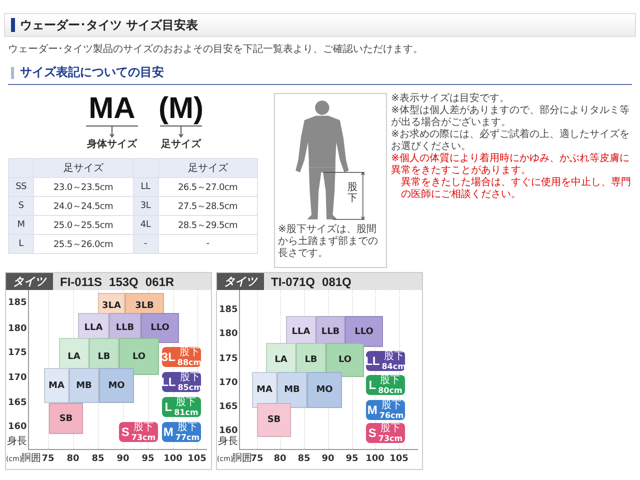 This screenshot has width=640, height=480. I want to click on badge-length: 88cm, so click(189, 362).